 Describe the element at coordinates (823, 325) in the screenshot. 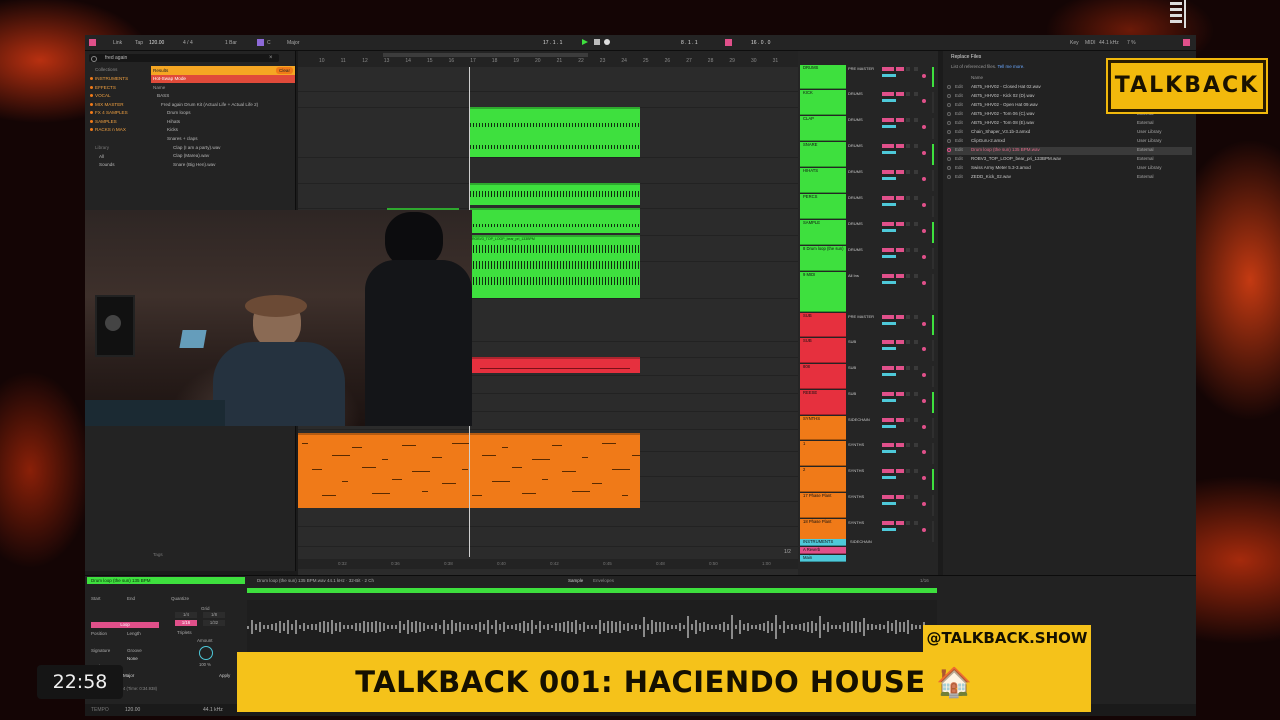

I see `track-header: SUB` at that location.